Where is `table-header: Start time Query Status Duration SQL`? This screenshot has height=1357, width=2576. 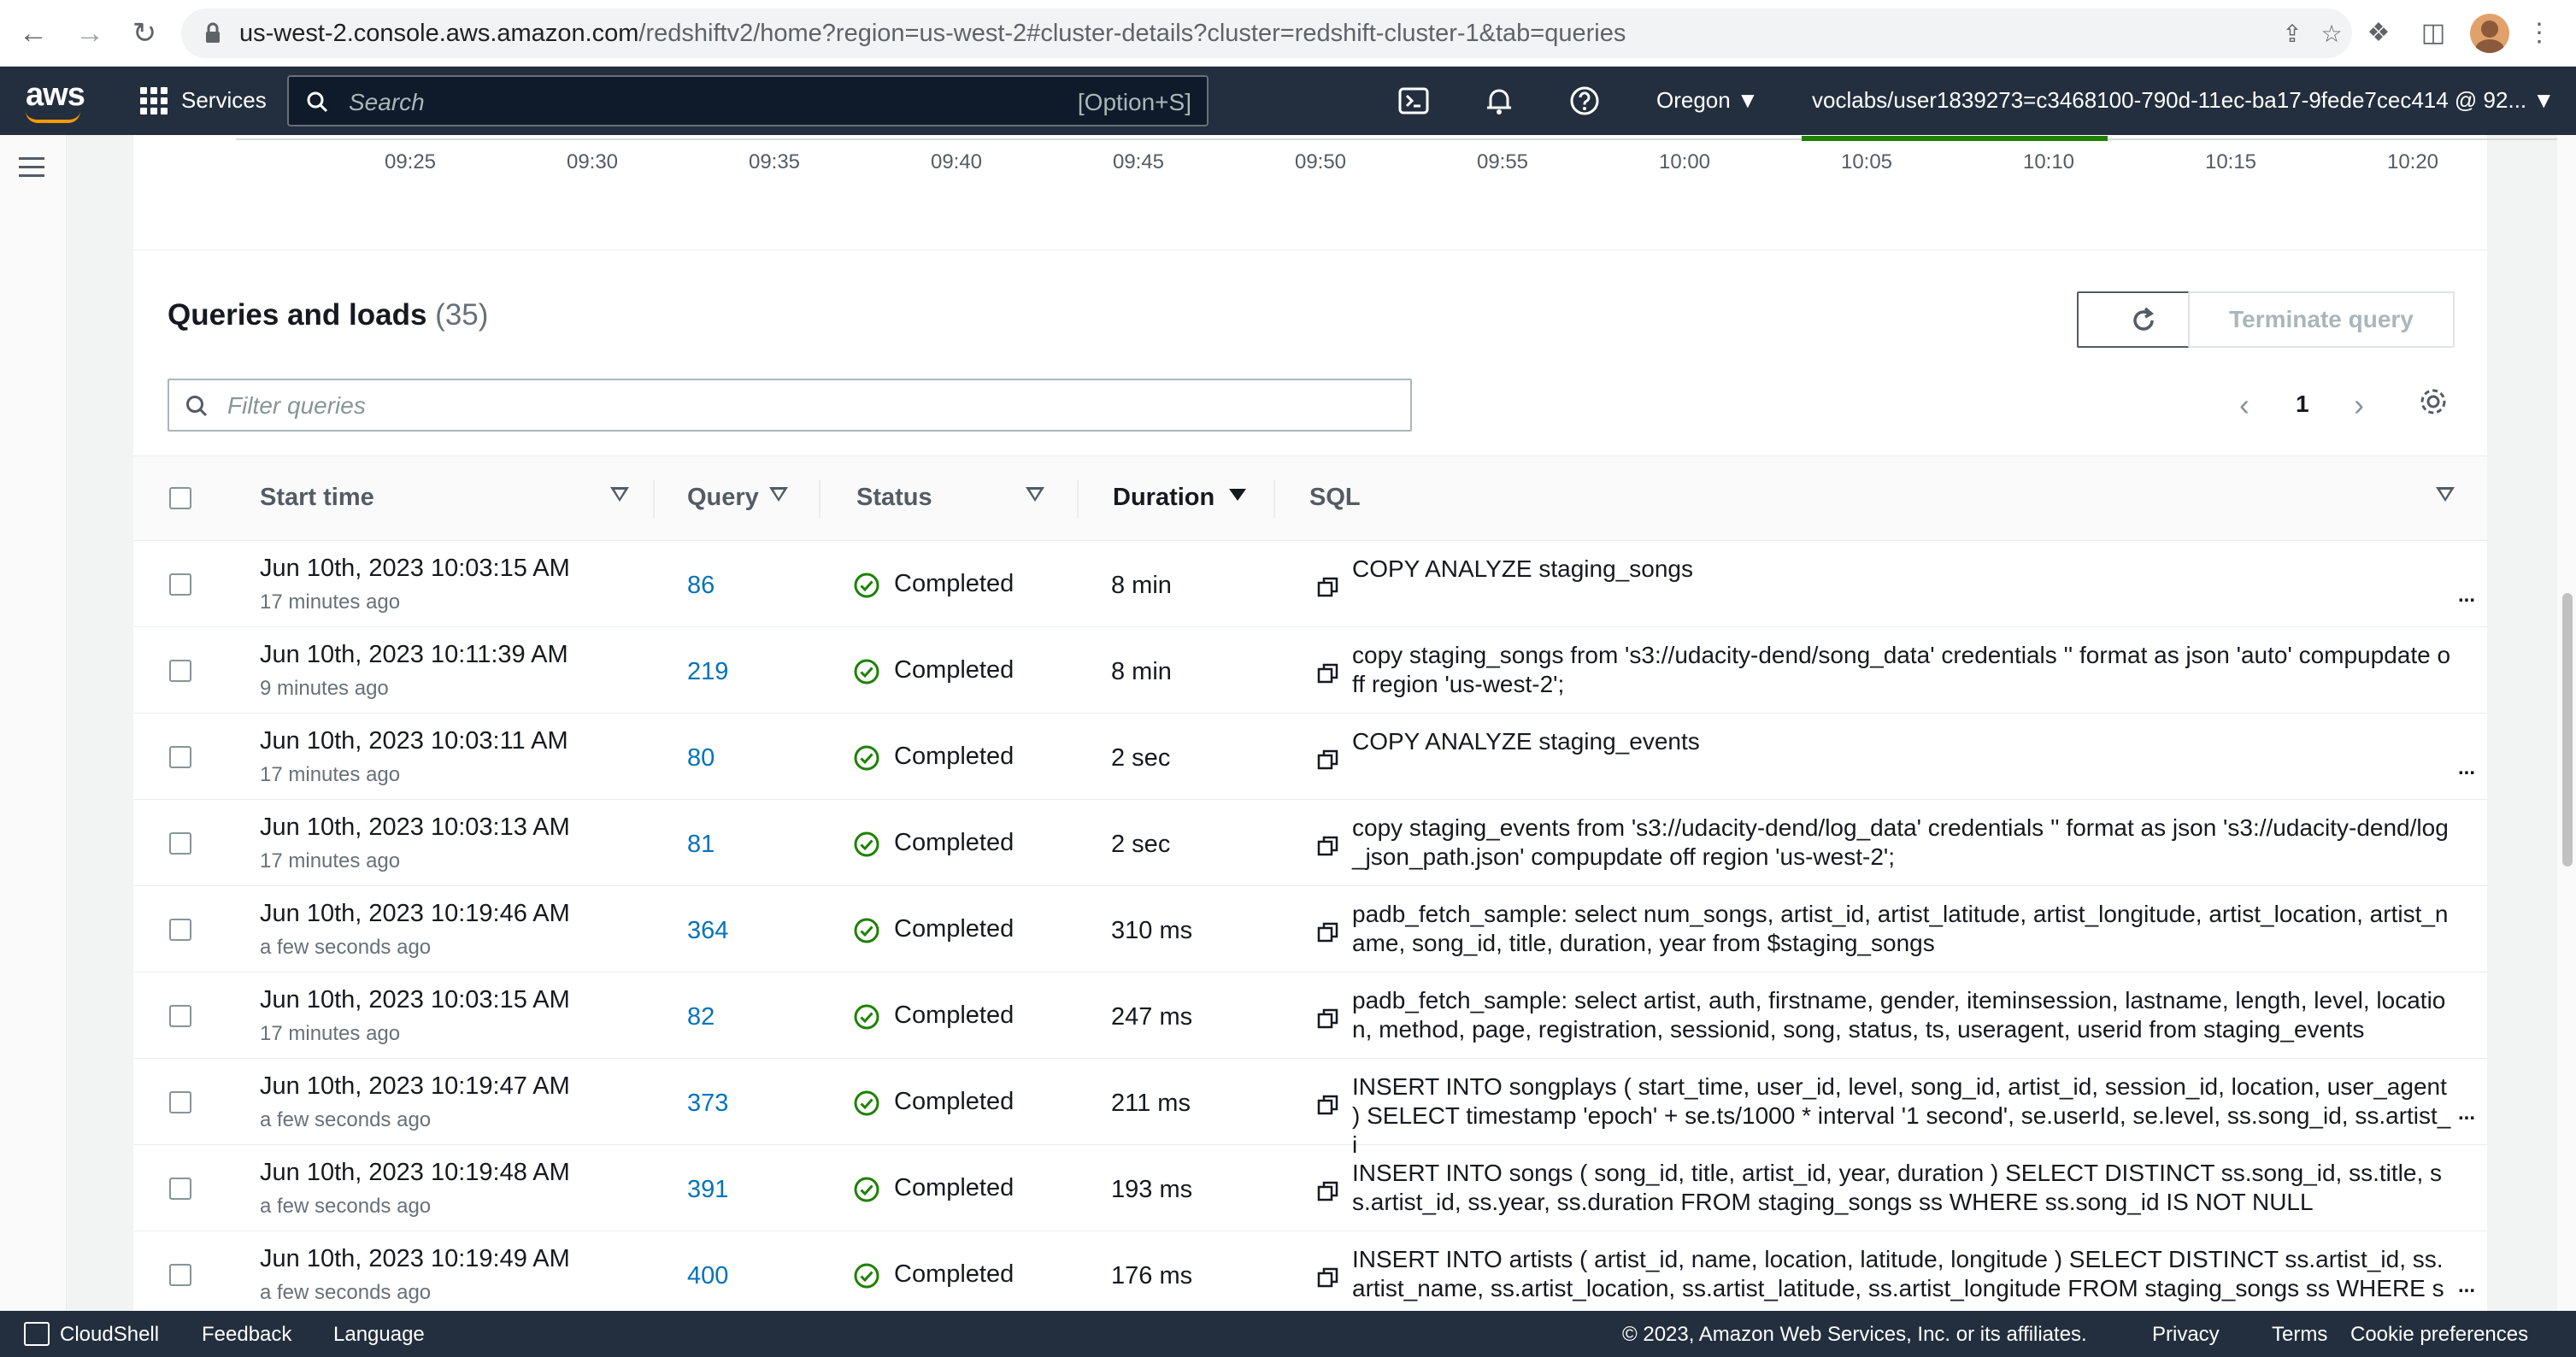 table-header: Start time Query Status Duration SQL is located at coordinates (1310, 498).